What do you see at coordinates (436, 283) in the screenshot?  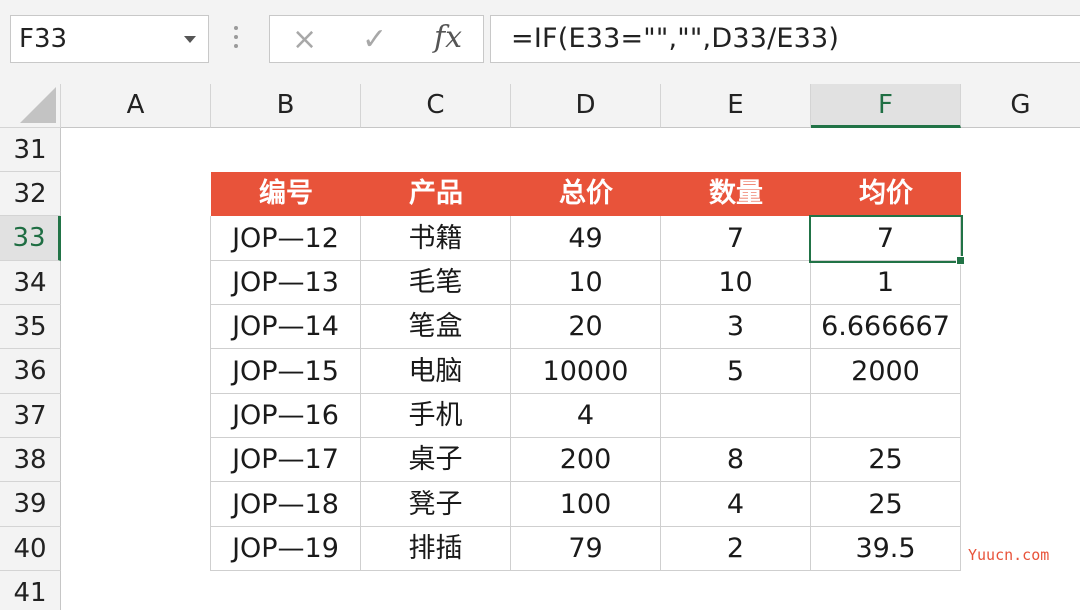 I see `cell-c34: 毛笔` at bounding box center [436, 283].